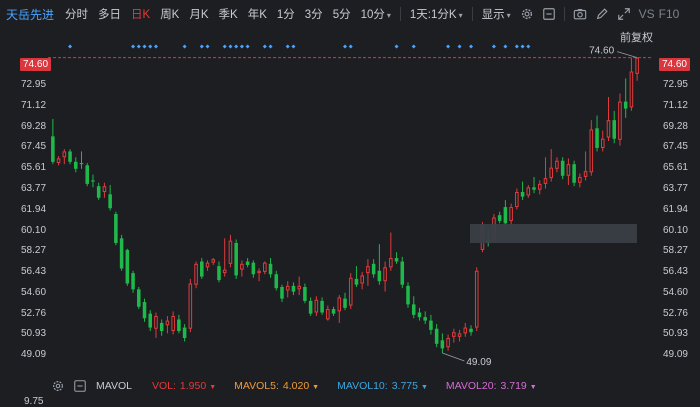 The width and height of the screenshot is (700, 407). I want to click on tab-1min: 1分, so click(286, 14).